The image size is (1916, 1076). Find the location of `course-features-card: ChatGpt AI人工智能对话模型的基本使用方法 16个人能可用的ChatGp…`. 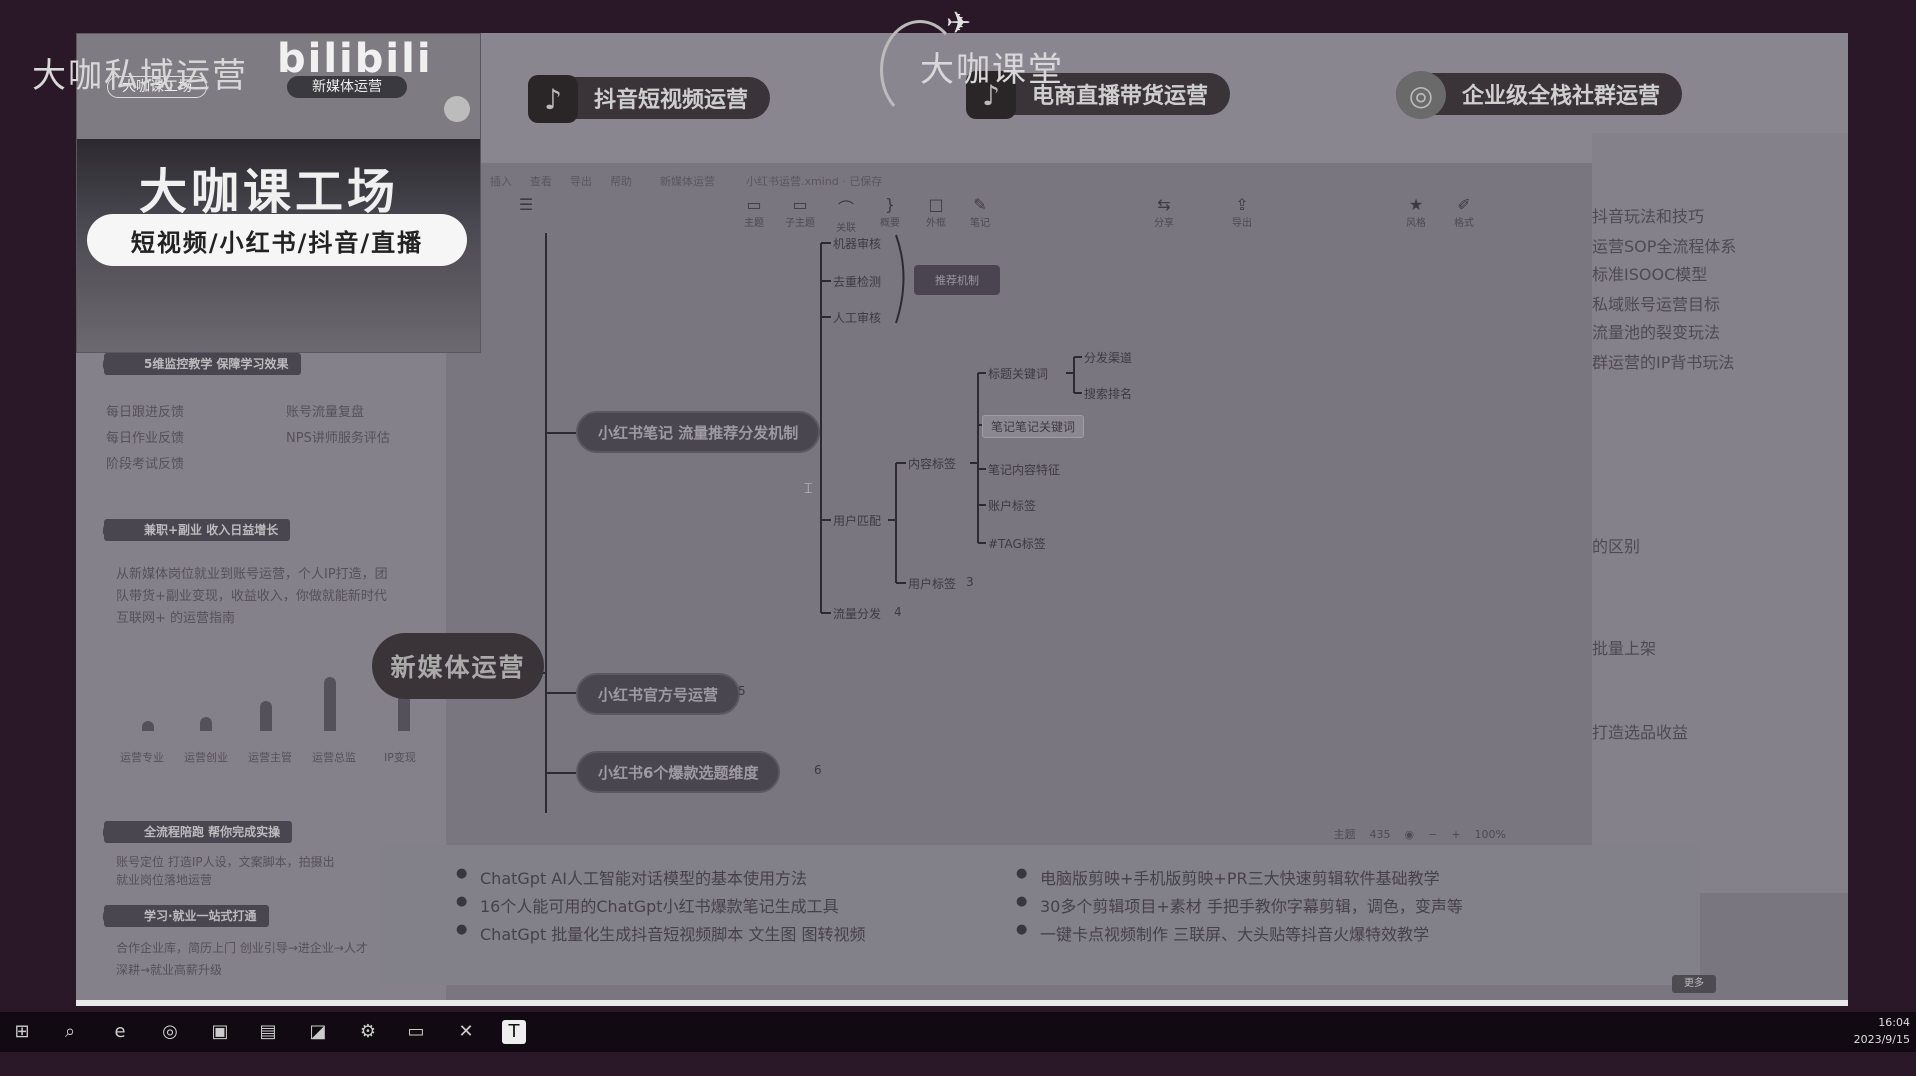

course-features-card: ChatGpt AI人工智能对话模型的基本使用方法 16个人能可用的ChatGp… is located at coordinates (1040, 915).